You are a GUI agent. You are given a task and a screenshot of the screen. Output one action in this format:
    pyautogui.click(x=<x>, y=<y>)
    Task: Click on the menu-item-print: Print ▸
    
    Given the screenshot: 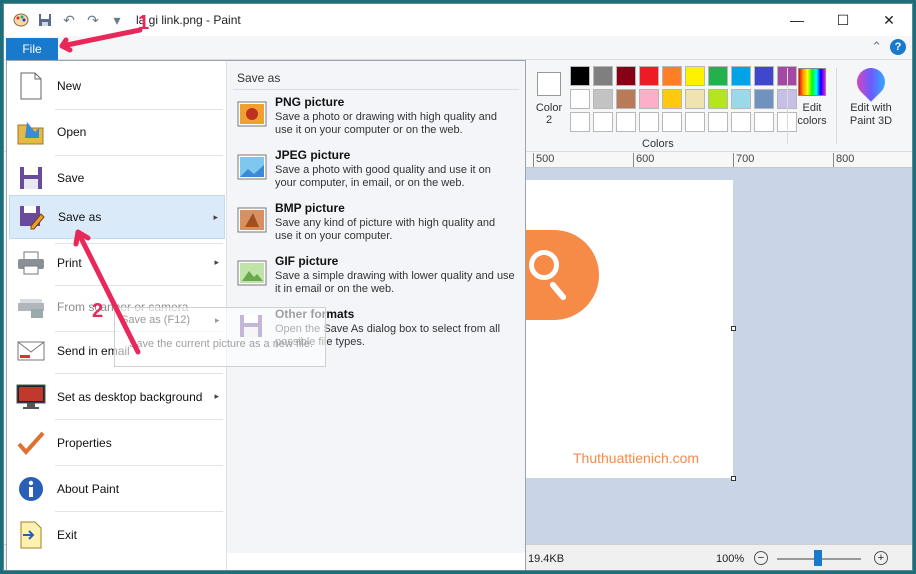 What is the action you would take?
    pyautogui.click(x=117, y=263)
    